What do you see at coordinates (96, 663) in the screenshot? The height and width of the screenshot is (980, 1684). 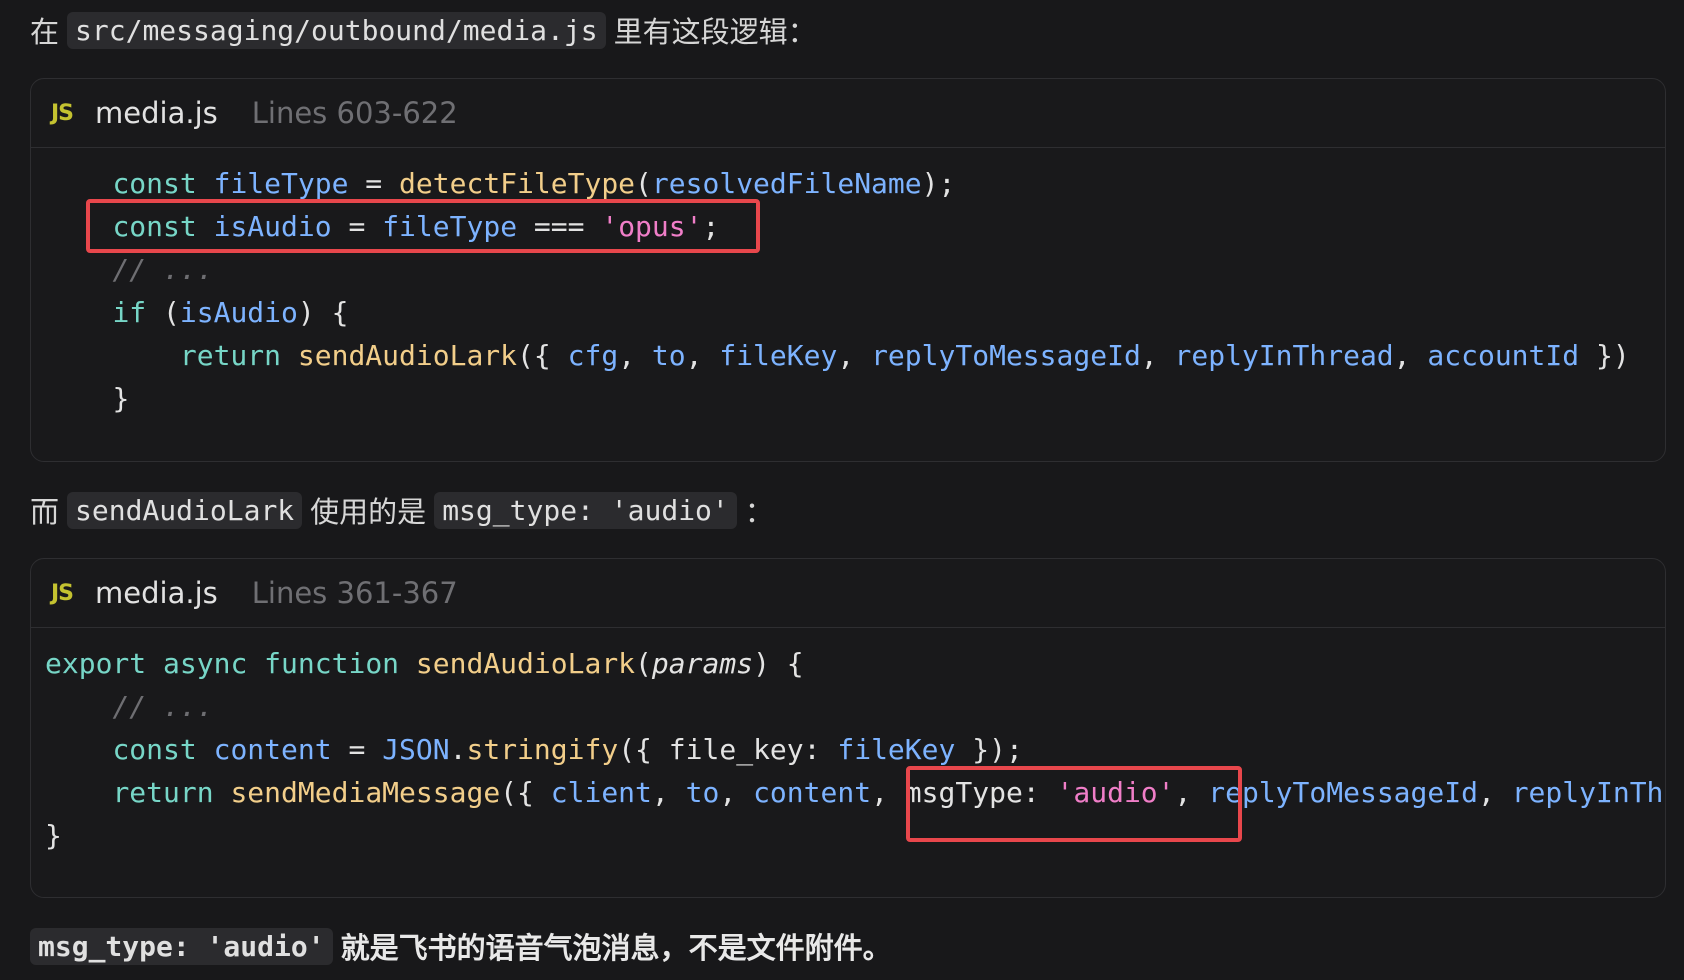 I see `code-token: export` at bounding box center [96, 663].